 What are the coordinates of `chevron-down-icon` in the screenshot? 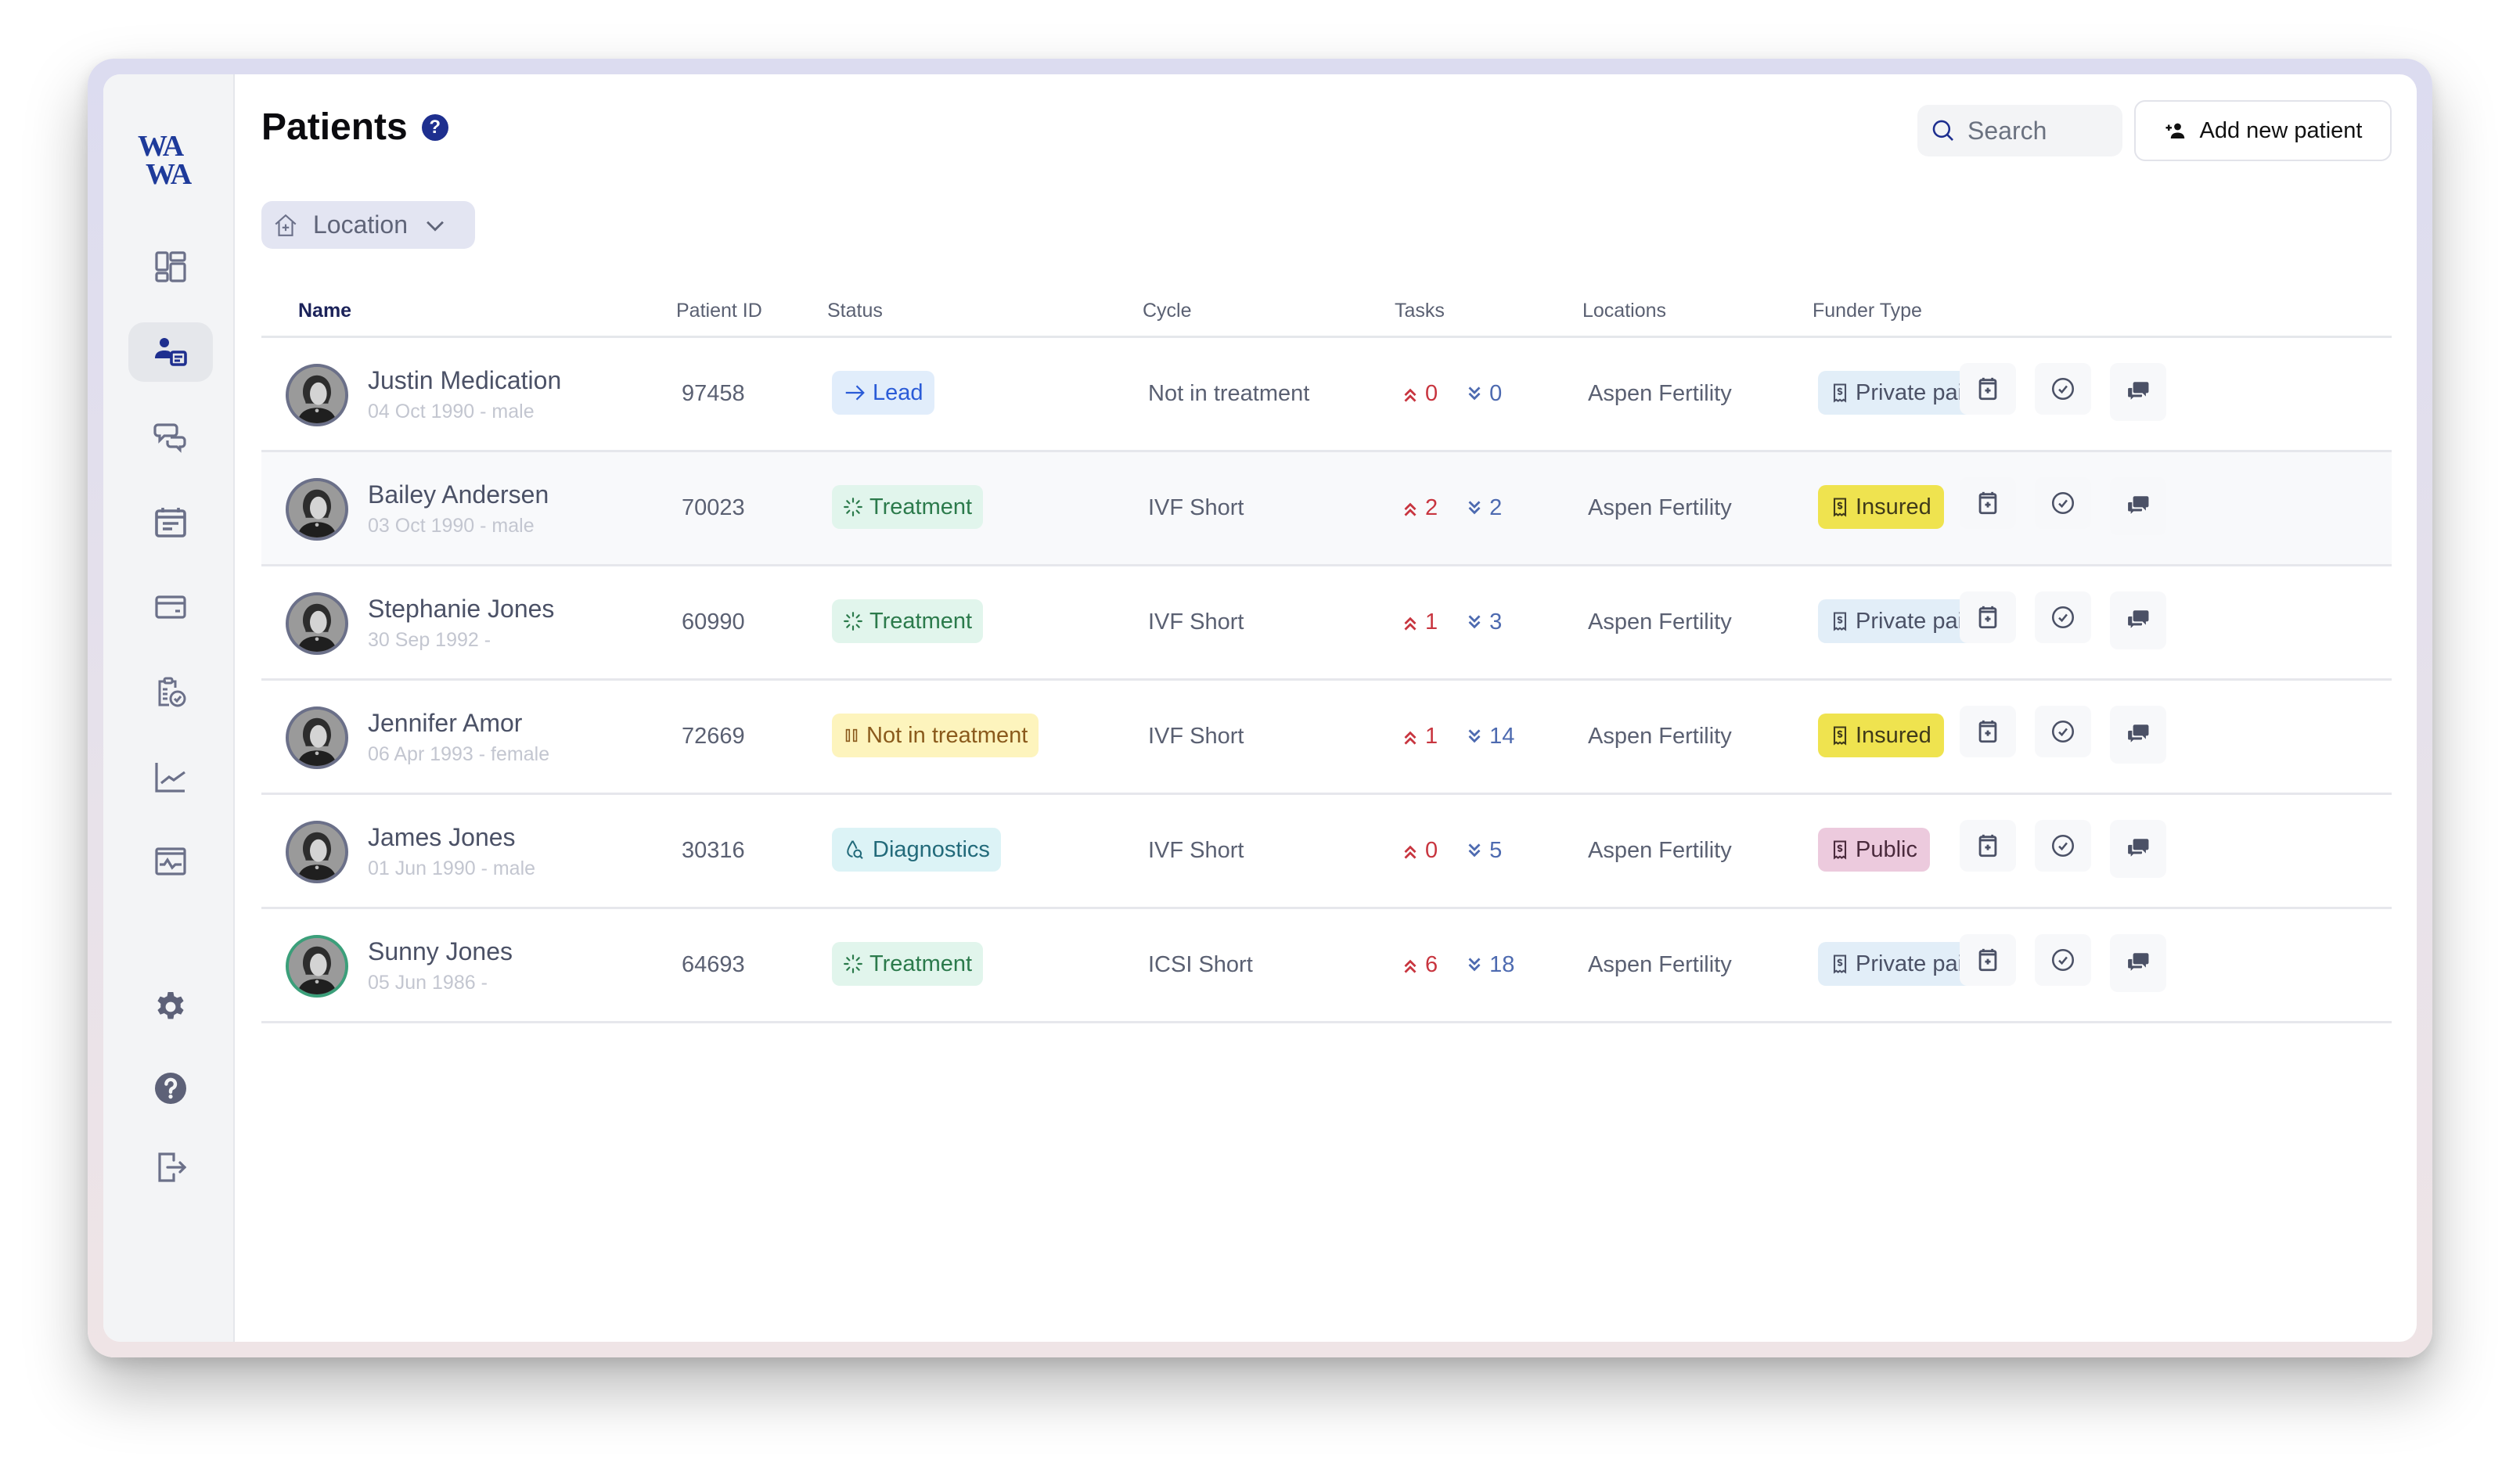 It's located at (435, 226).